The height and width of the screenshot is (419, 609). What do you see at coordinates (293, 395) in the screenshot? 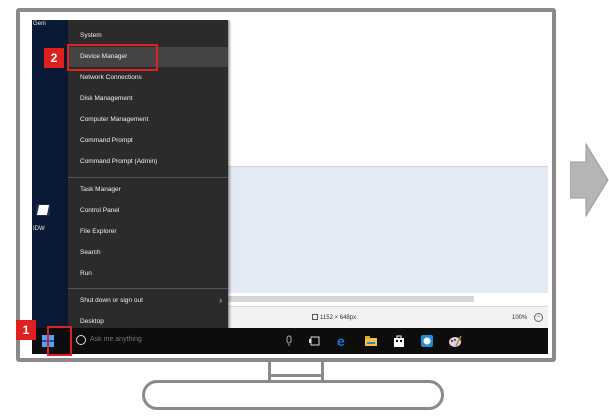
I see `monitor-stand-base` at bounding box center [293, 395].